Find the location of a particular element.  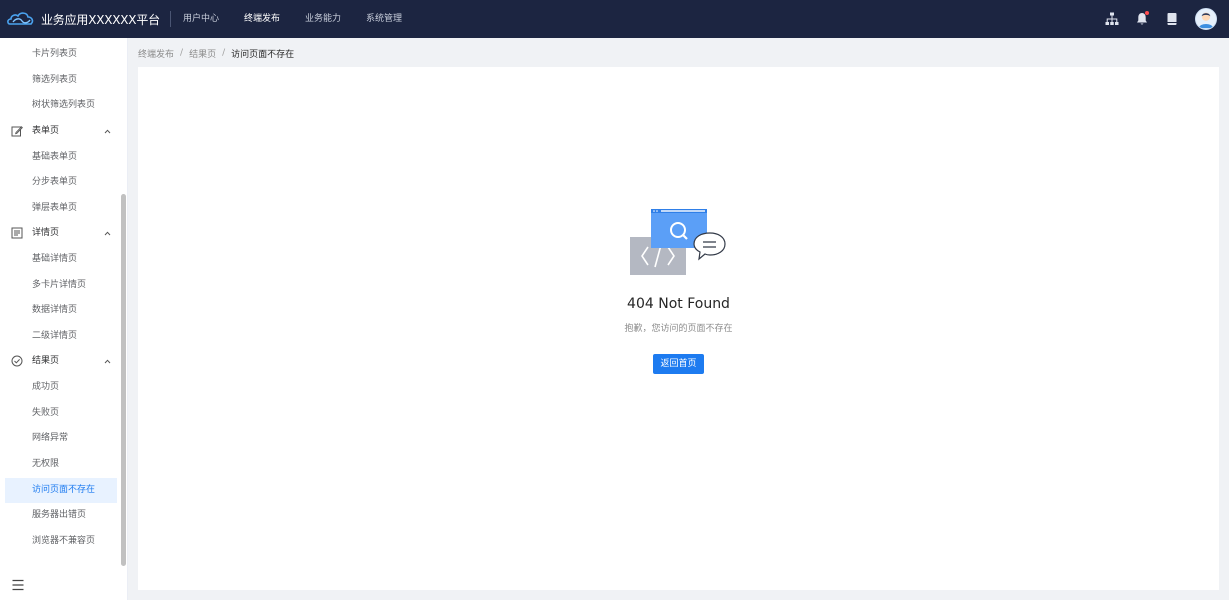

sidebar-item-no-permission: 无权限 is located at coordinates (61, 464).